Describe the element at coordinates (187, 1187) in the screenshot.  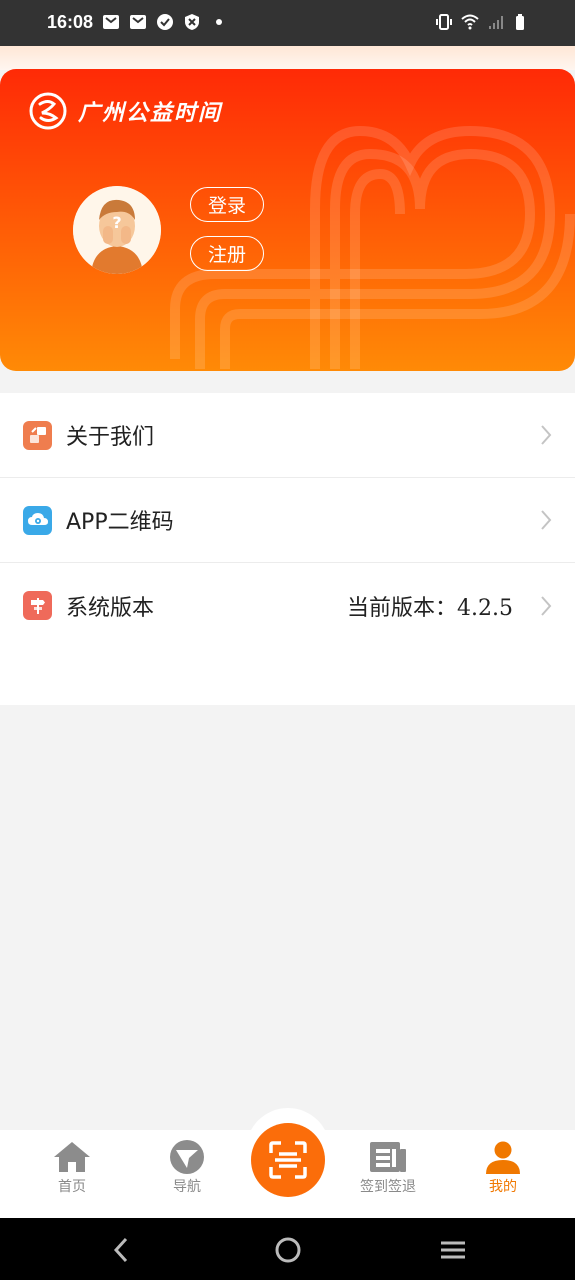
I see `tab-label: 导航` at that location.